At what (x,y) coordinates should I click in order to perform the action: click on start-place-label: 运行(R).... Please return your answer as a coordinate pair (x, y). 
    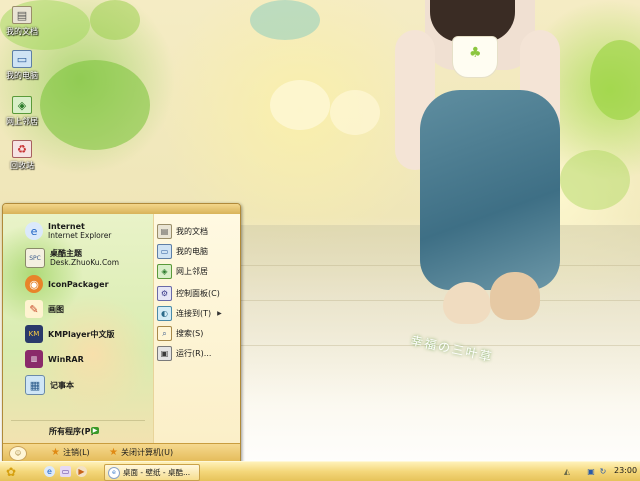
    Looking at the image, I should click on (194, 353).